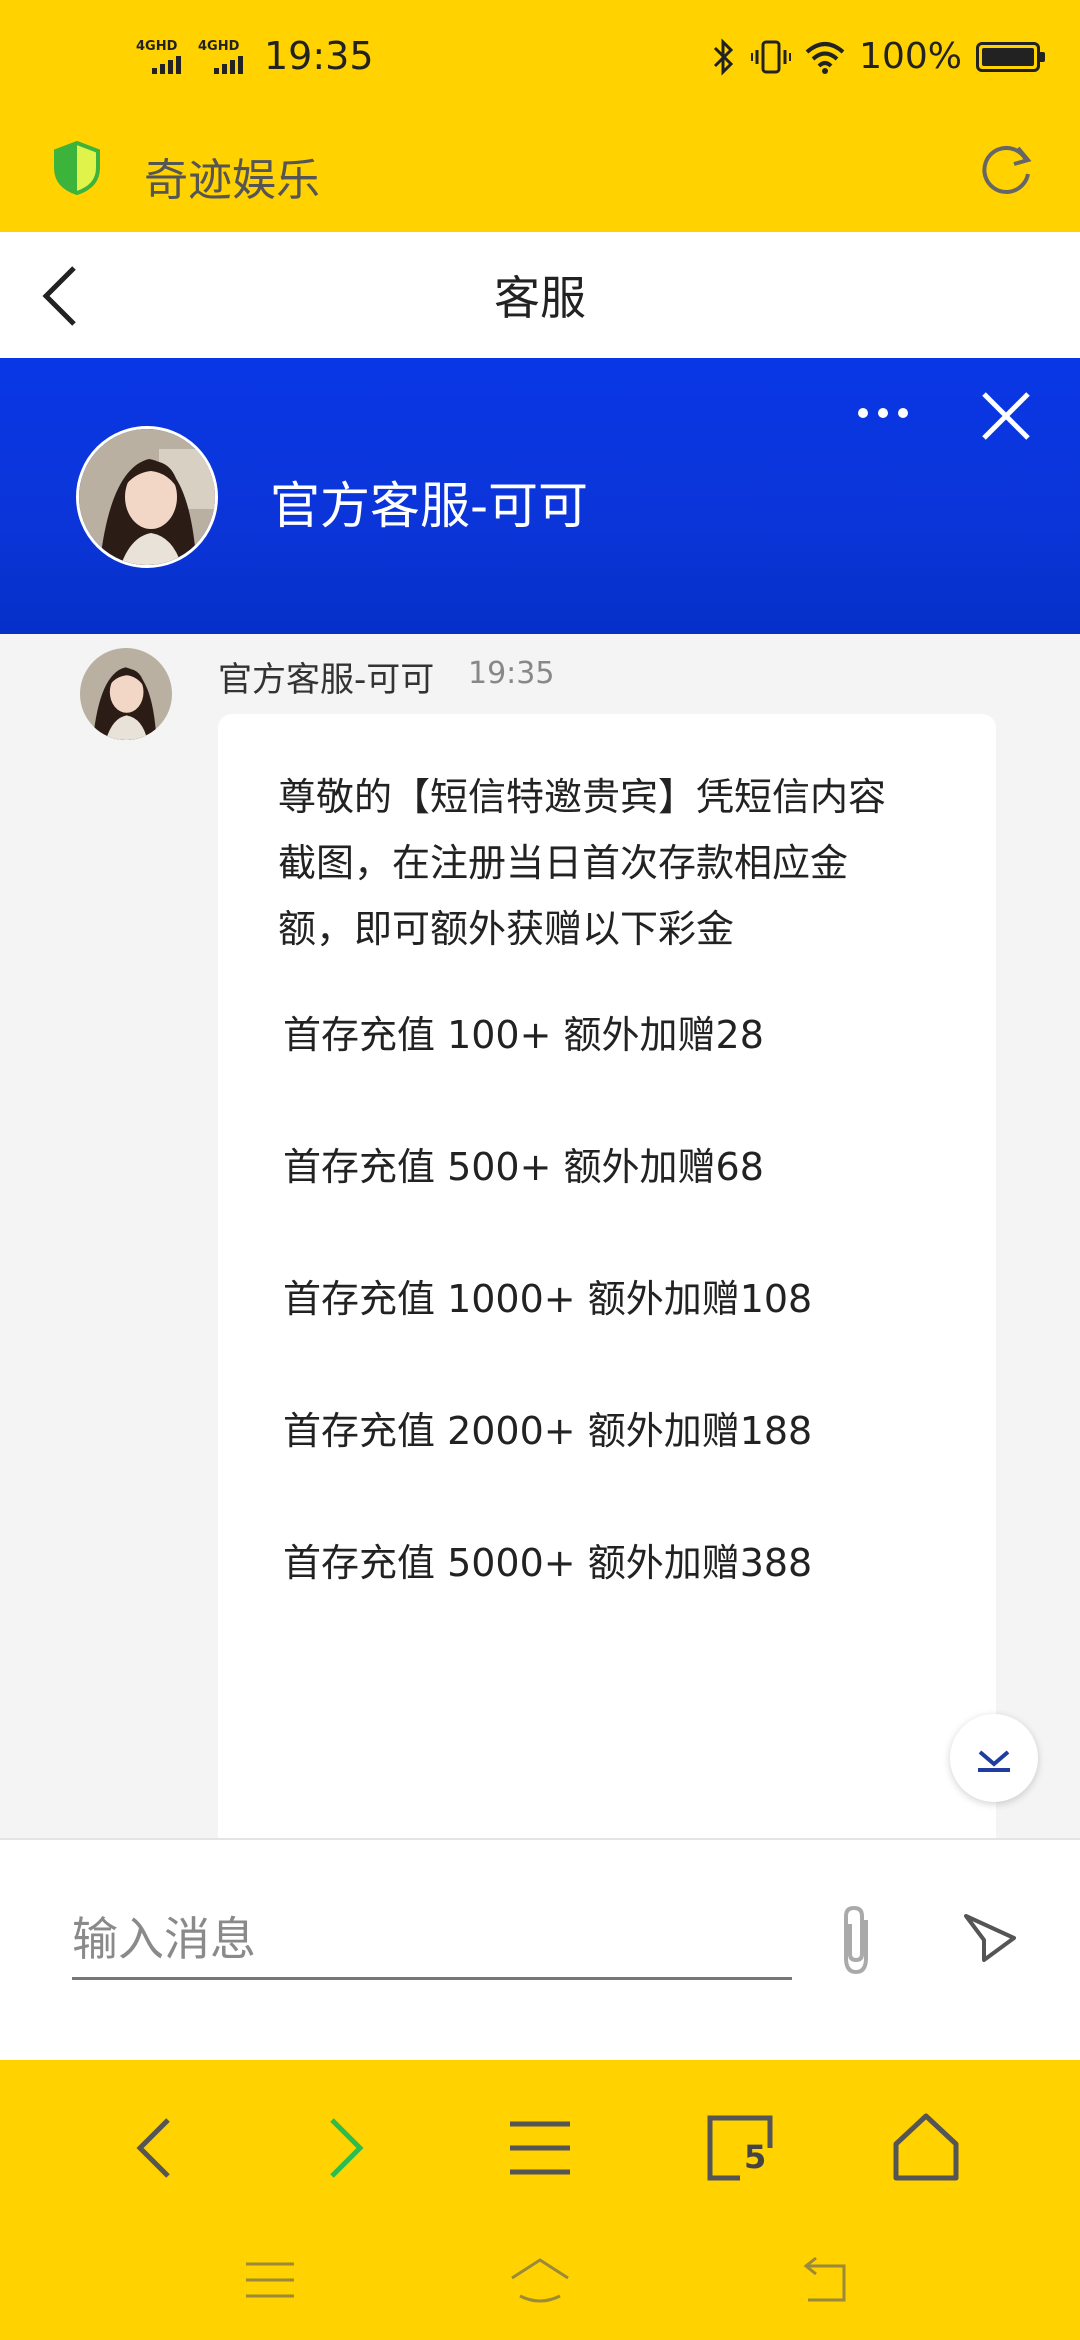 Image resolution: width=1080 pixels, height=2340 pixels. I want to click on vibrate-icon, so click(771, 56).